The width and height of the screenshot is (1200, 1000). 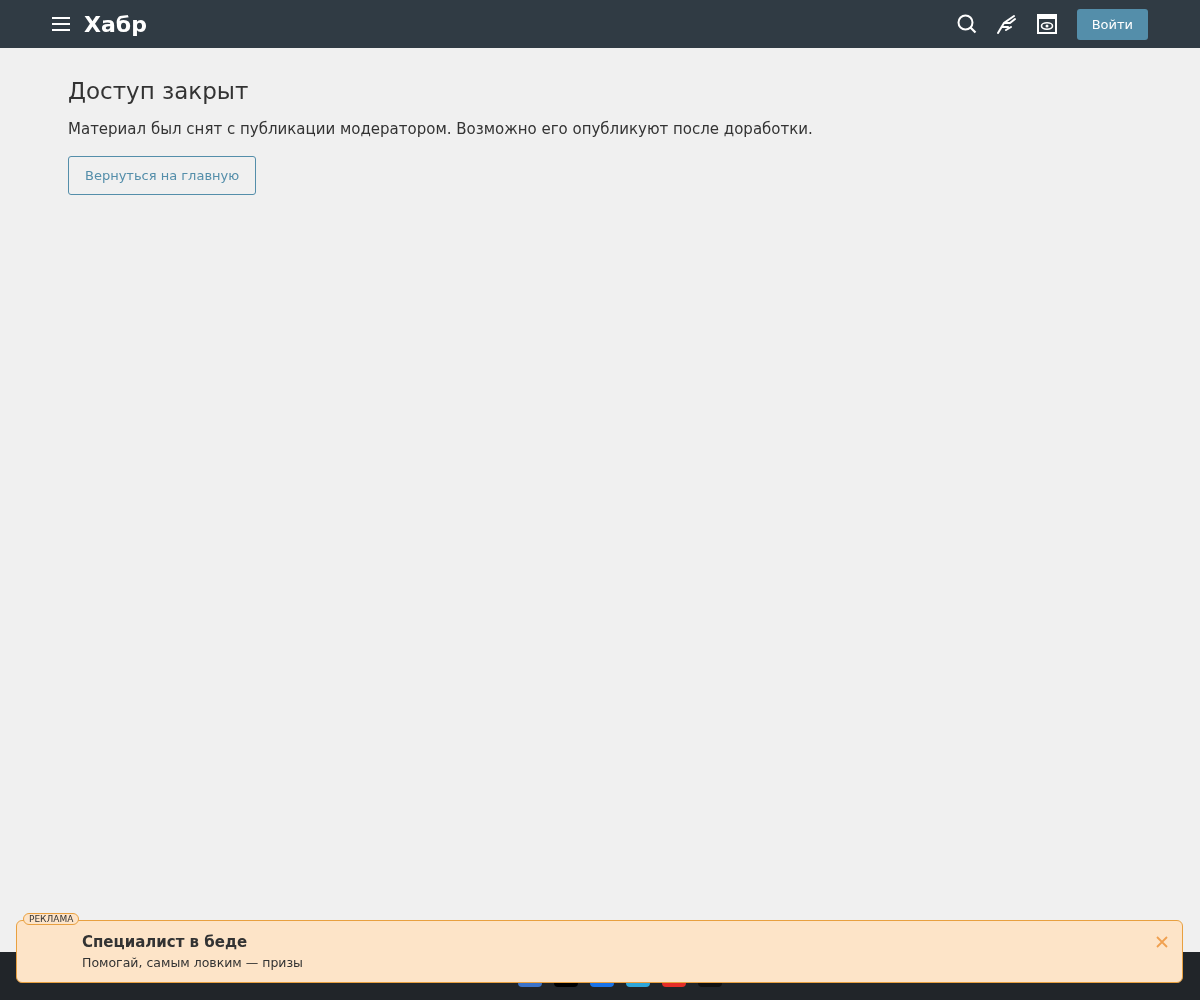 What do you see at coordinates (193, 962) in the screenshot?
I see `ad-subtitle: Помогай, самым ловким — призы` at bounding box center [193, 962].